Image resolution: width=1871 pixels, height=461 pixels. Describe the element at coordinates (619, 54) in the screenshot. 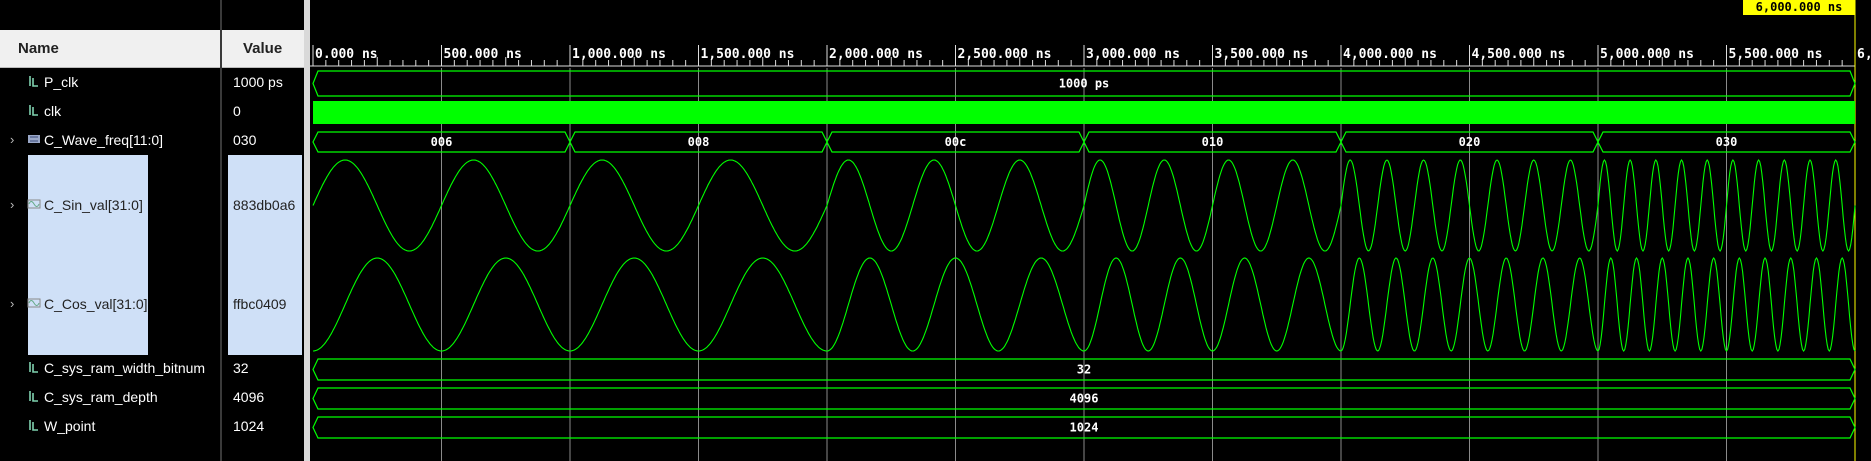

I see `ruler-tick-label: 1,000.000 ns` at that location.